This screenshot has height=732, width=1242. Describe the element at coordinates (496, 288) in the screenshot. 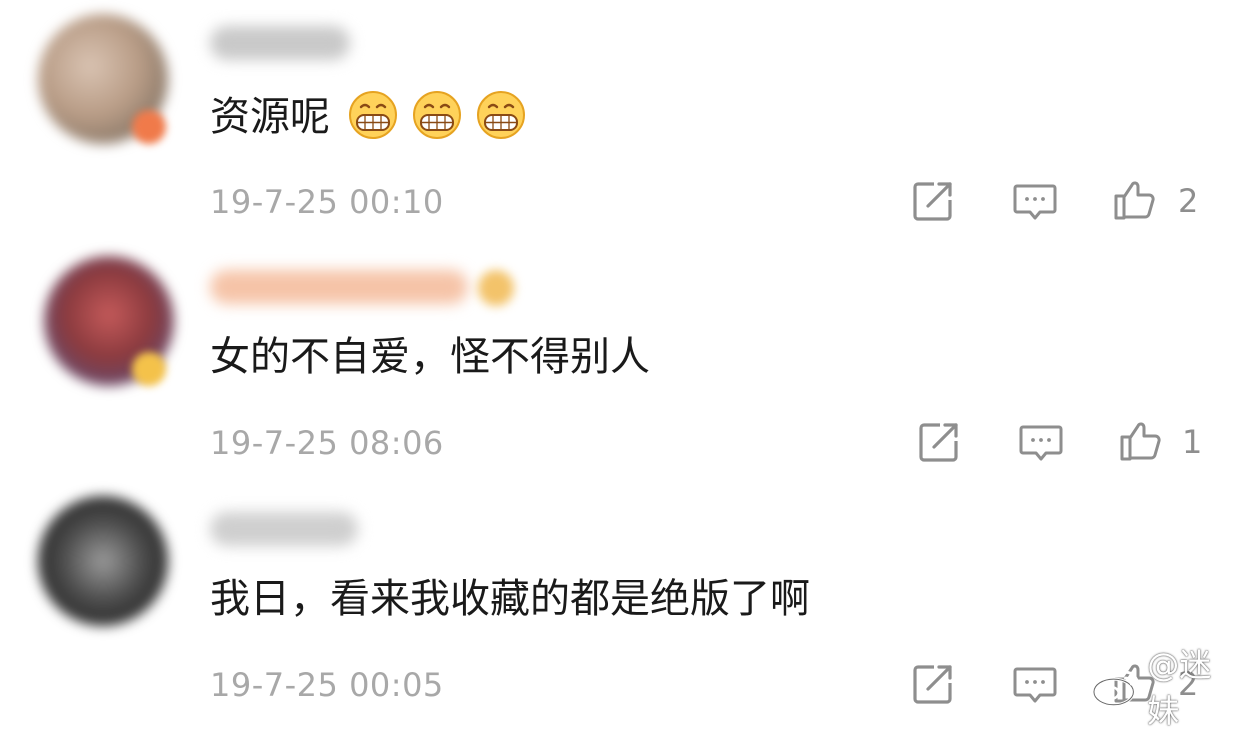

I see `vip-crown-icon` at that location.